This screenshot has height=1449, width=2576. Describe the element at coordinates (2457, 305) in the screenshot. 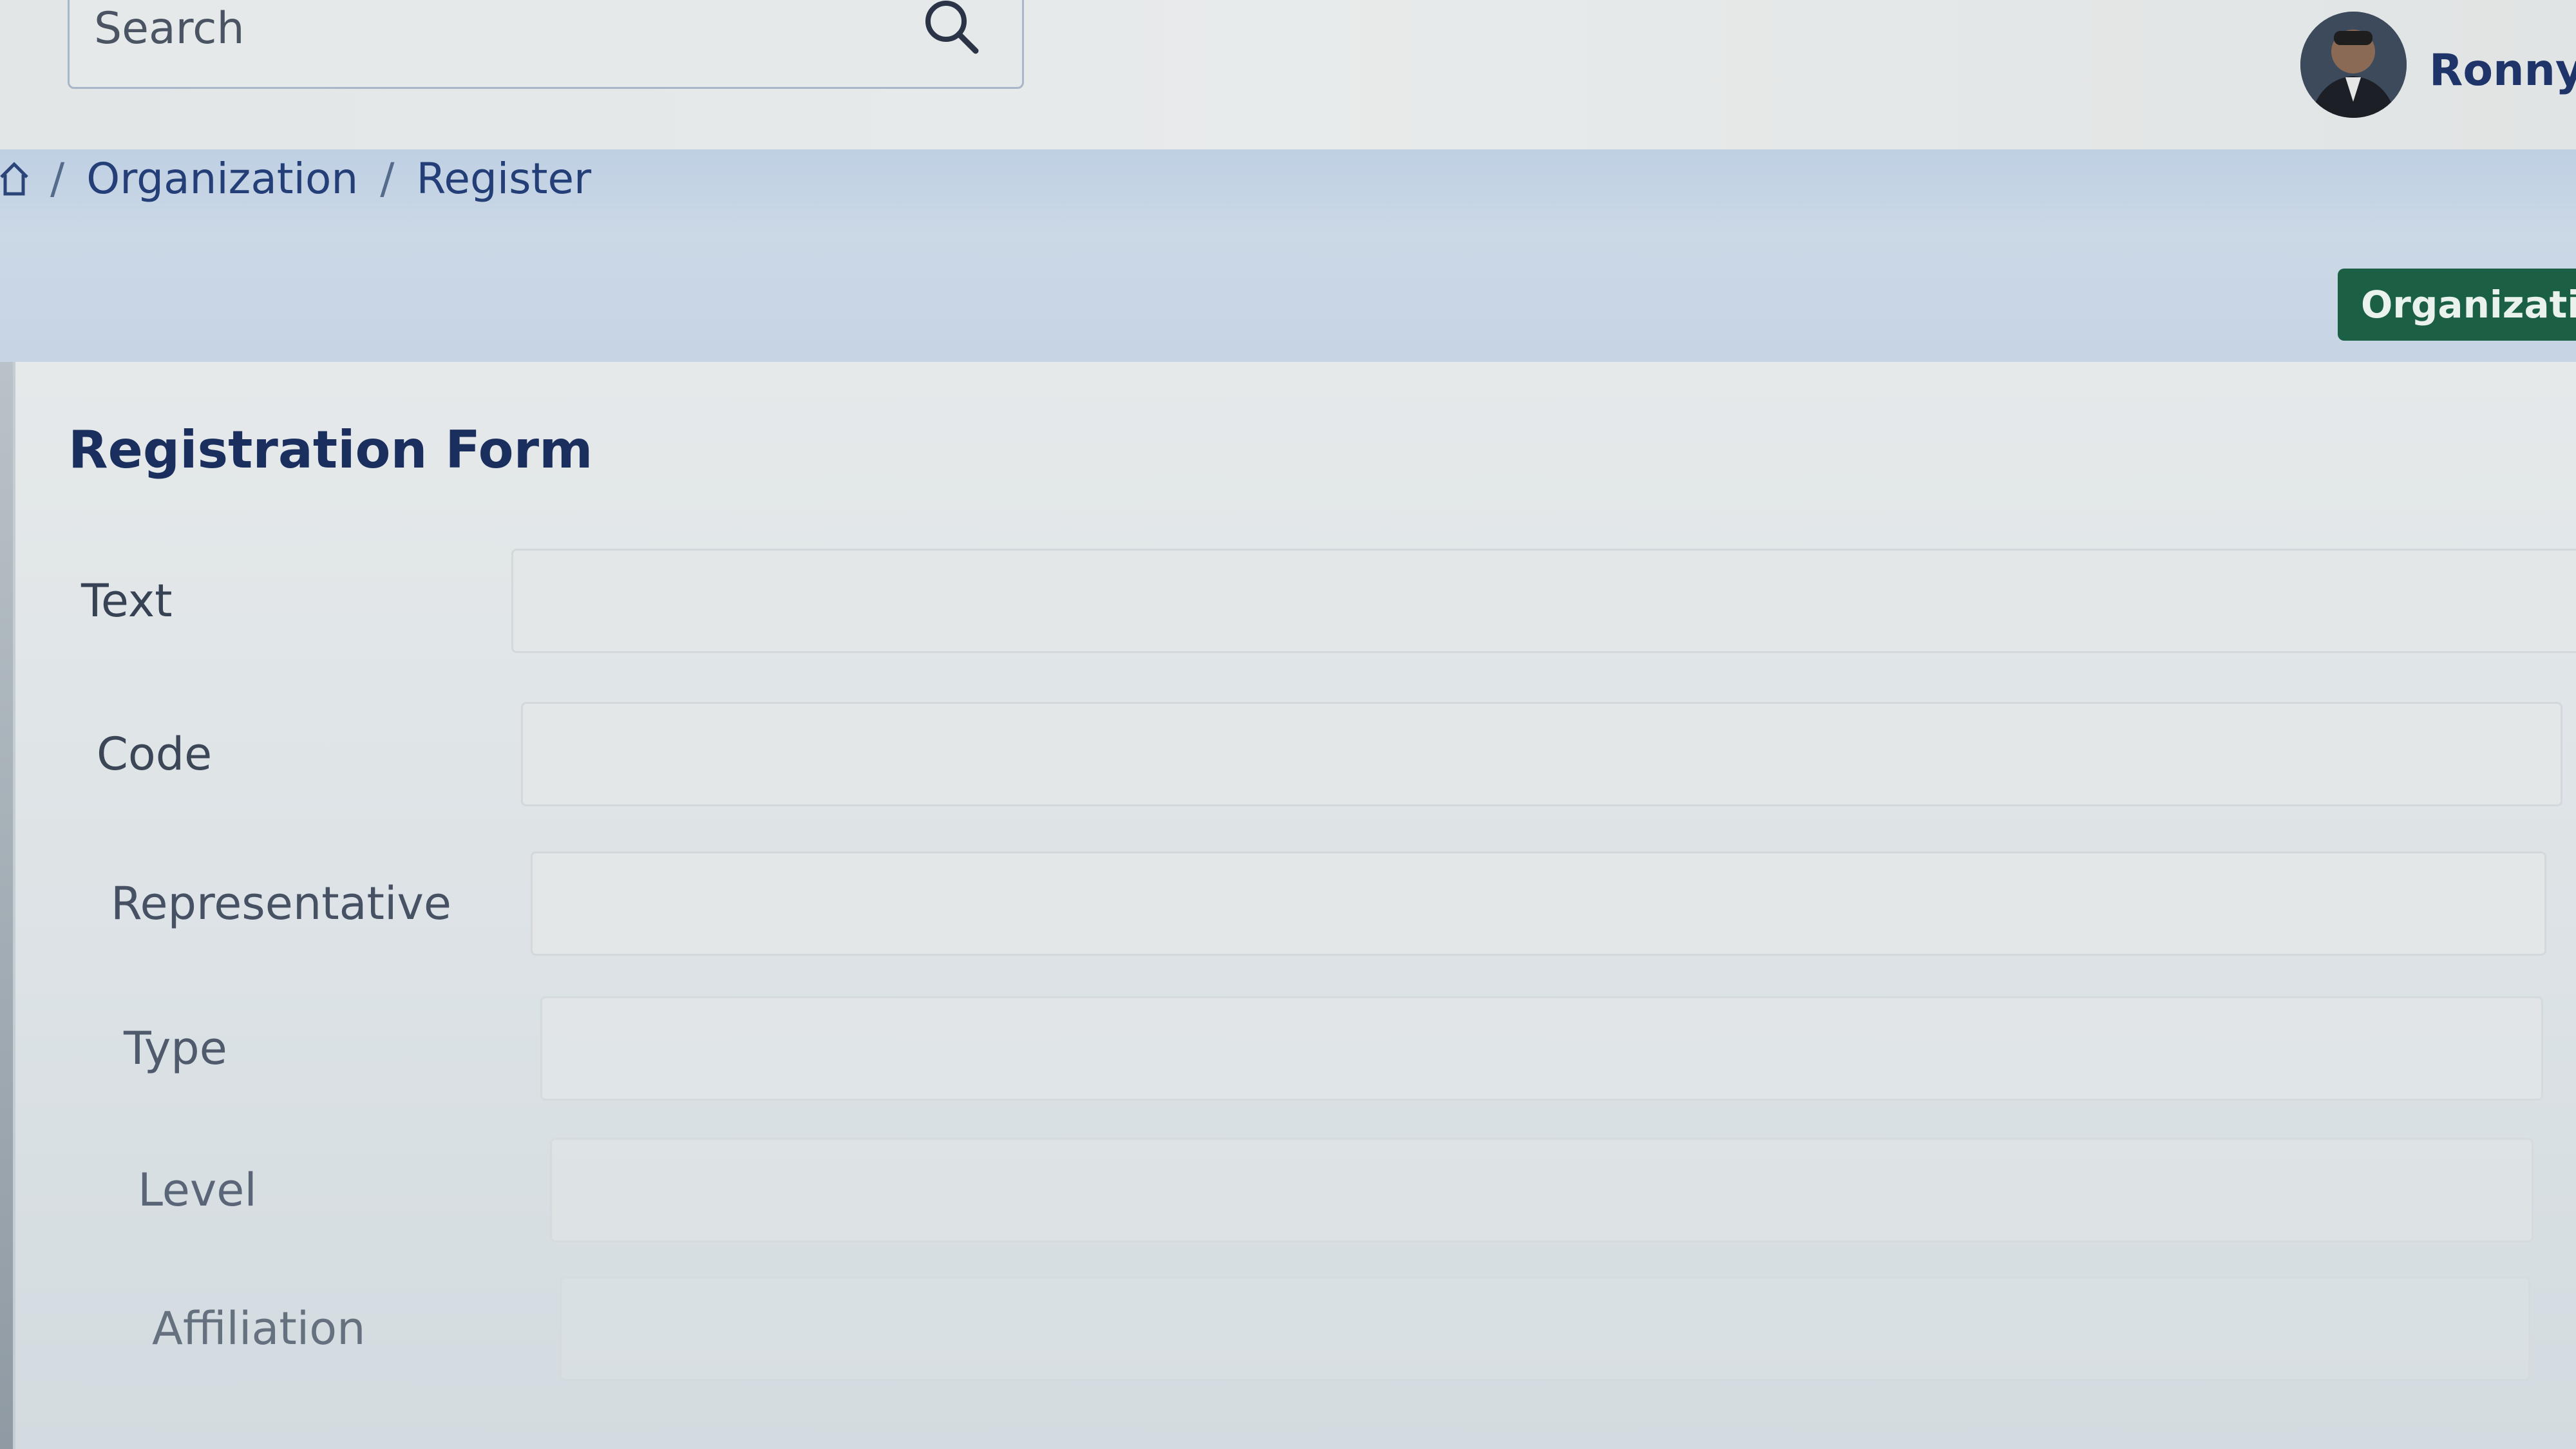

I see `organization-button: Organization` at that location.